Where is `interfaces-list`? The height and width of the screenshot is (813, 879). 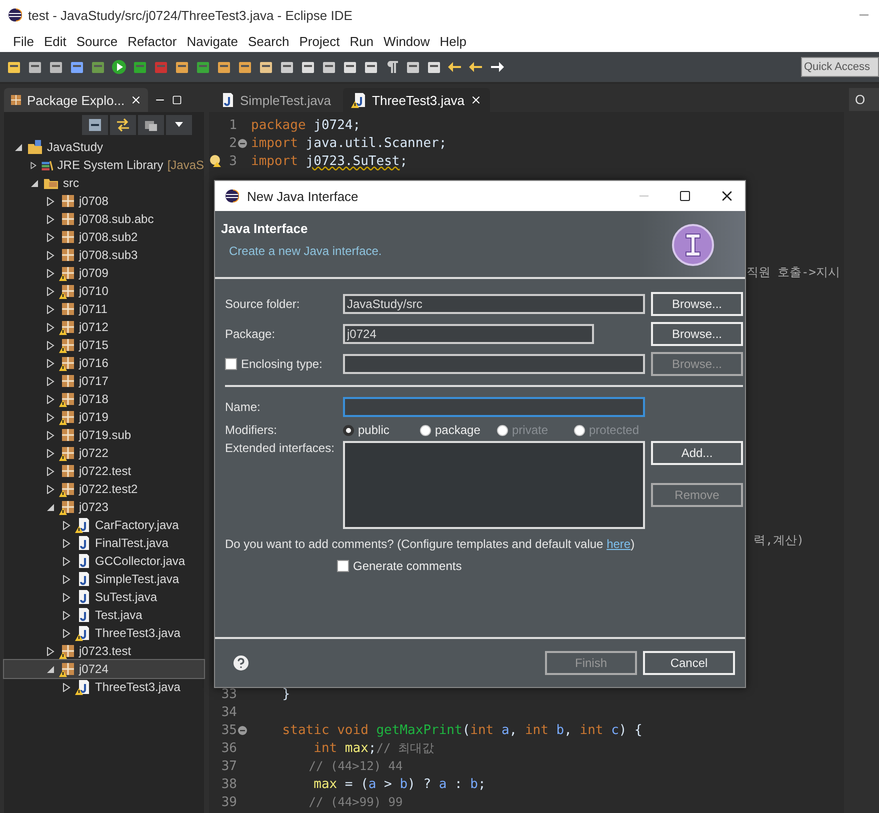 interfaces-list is located at coordinates (494, 485).